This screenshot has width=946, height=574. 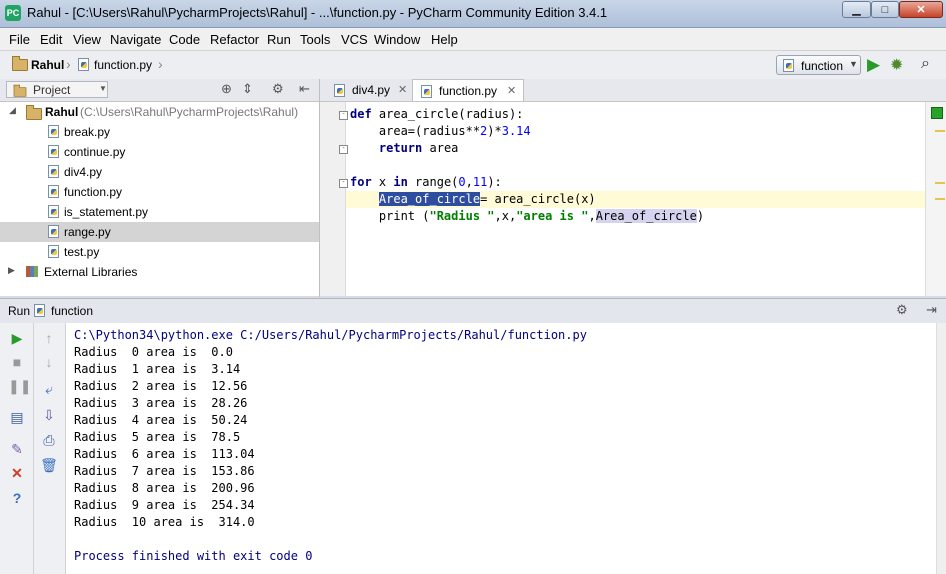 What do you see at coordinates (937, 113) in the screenshot?
I see `inspection-ok-icon` at bounding box center [937, 113].